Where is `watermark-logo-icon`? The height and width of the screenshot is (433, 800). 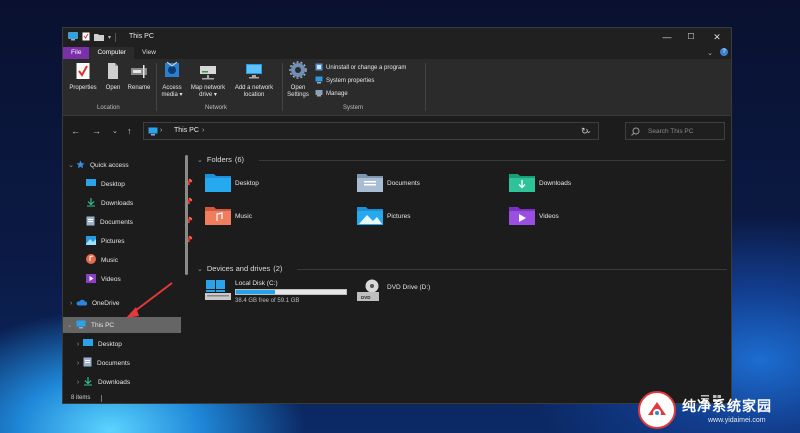 watermark-logo-icon is located at coordinates (657, 410).